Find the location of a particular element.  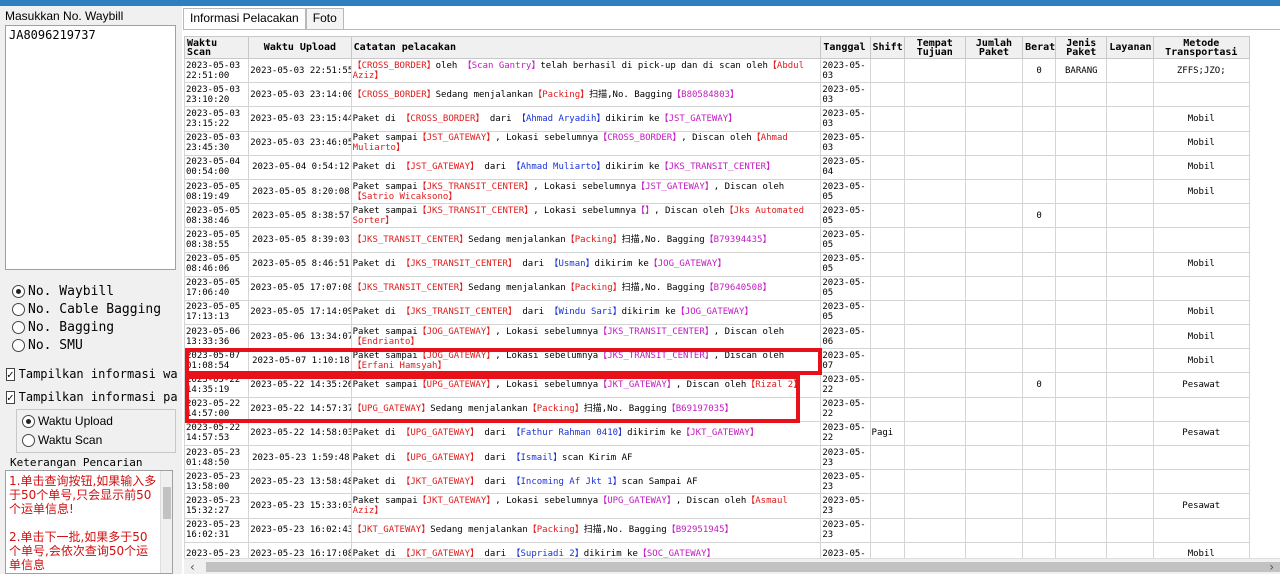

cell-waktu-upload: 2023-05-22 14:58:03 is located at coordinates (300, 433).